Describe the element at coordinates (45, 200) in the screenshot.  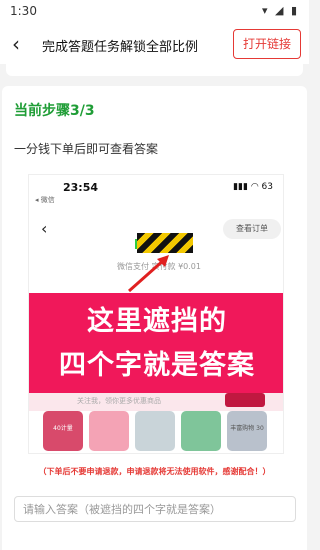
I see `screenshot-wechat-label: ◂ 微信` at that location.